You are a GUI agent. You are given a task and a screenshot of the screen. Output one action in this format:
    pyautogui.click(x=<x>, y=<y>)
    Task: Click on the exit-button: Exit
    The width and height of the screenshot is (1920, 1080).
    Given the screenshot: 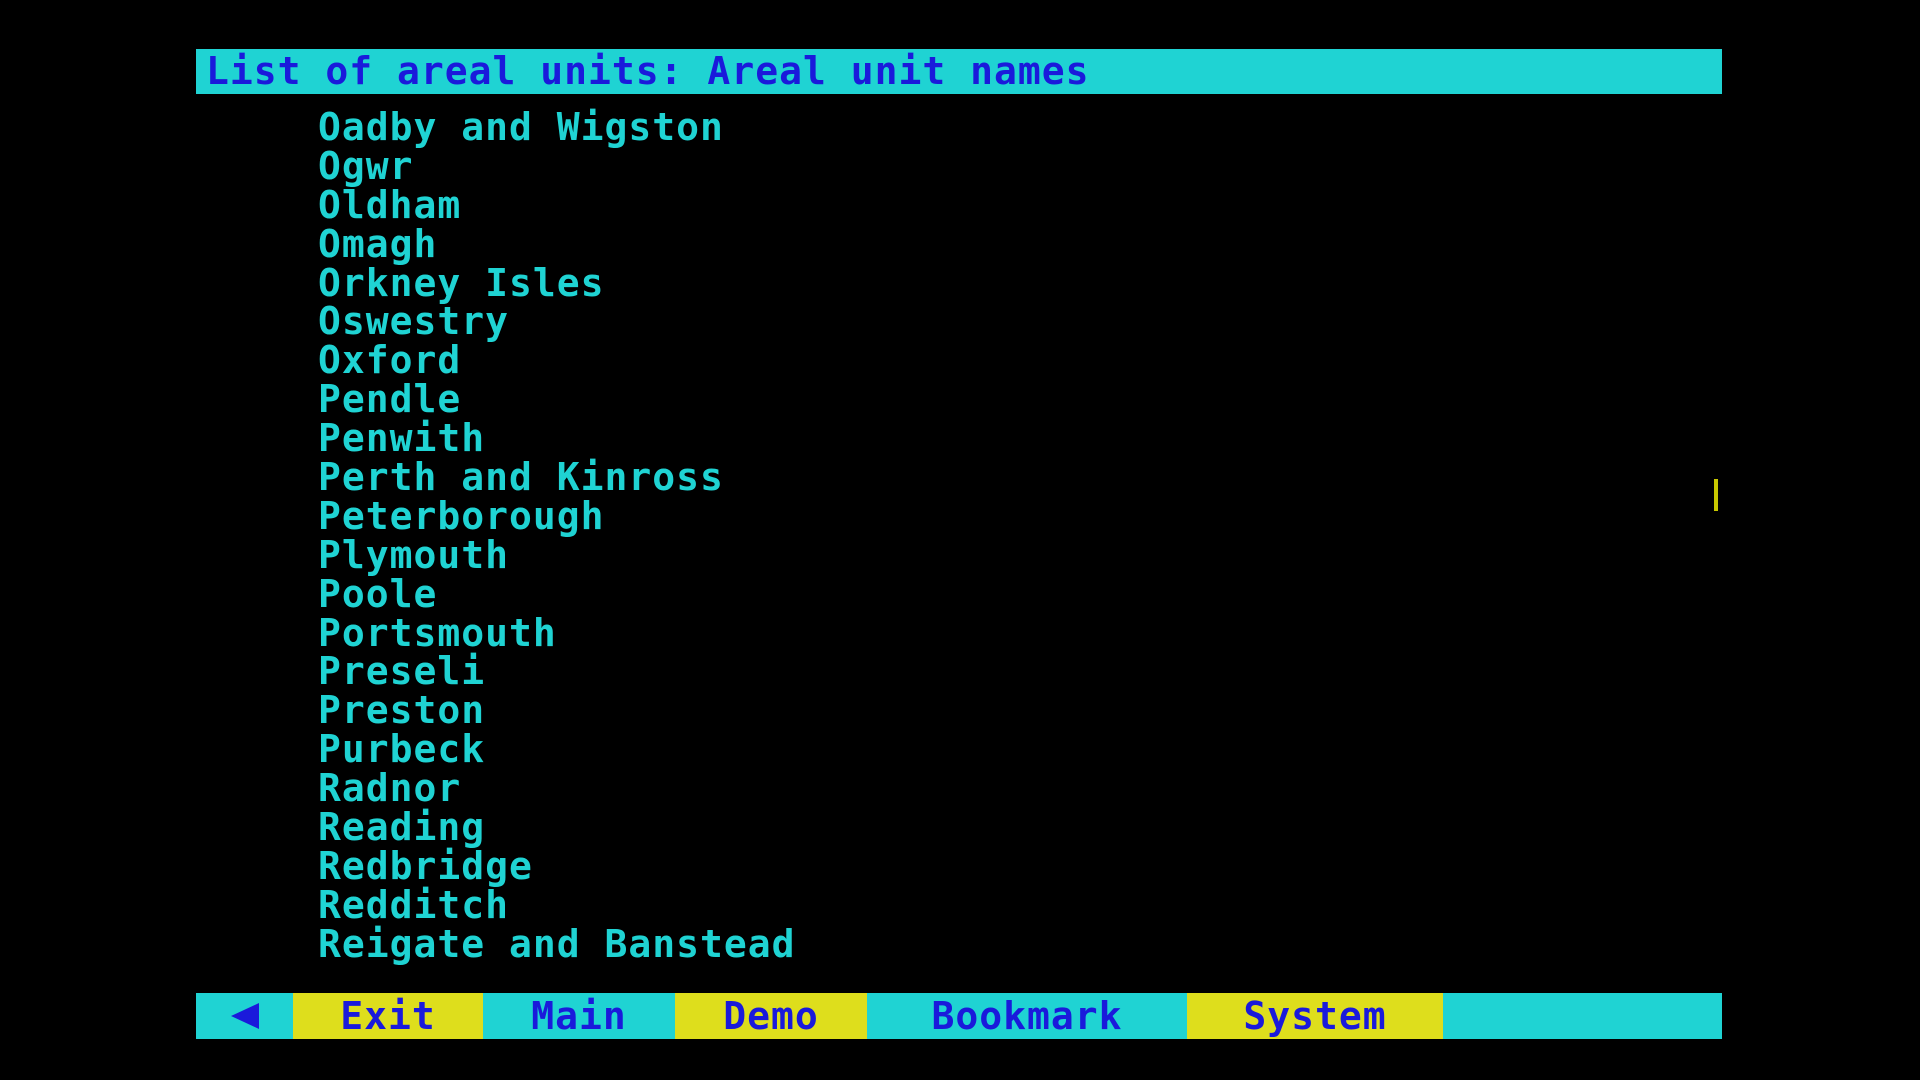 What is the action you would take?
    pyautogui.click(x=388, y=1016)
    